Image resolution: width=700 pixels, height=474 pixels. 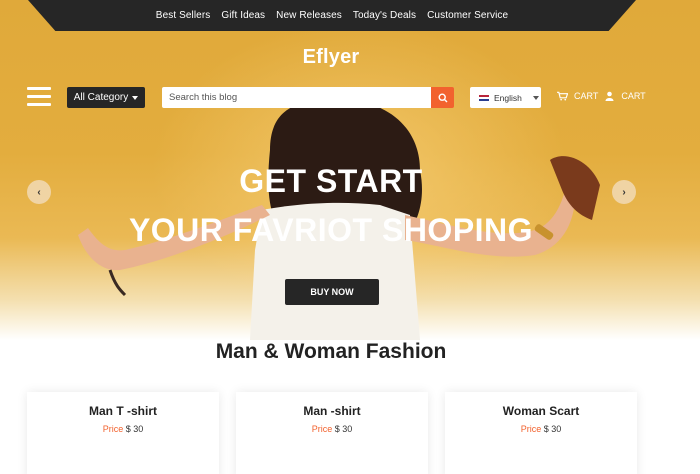 I want to click on search-icon, so click(x=442, y=97).